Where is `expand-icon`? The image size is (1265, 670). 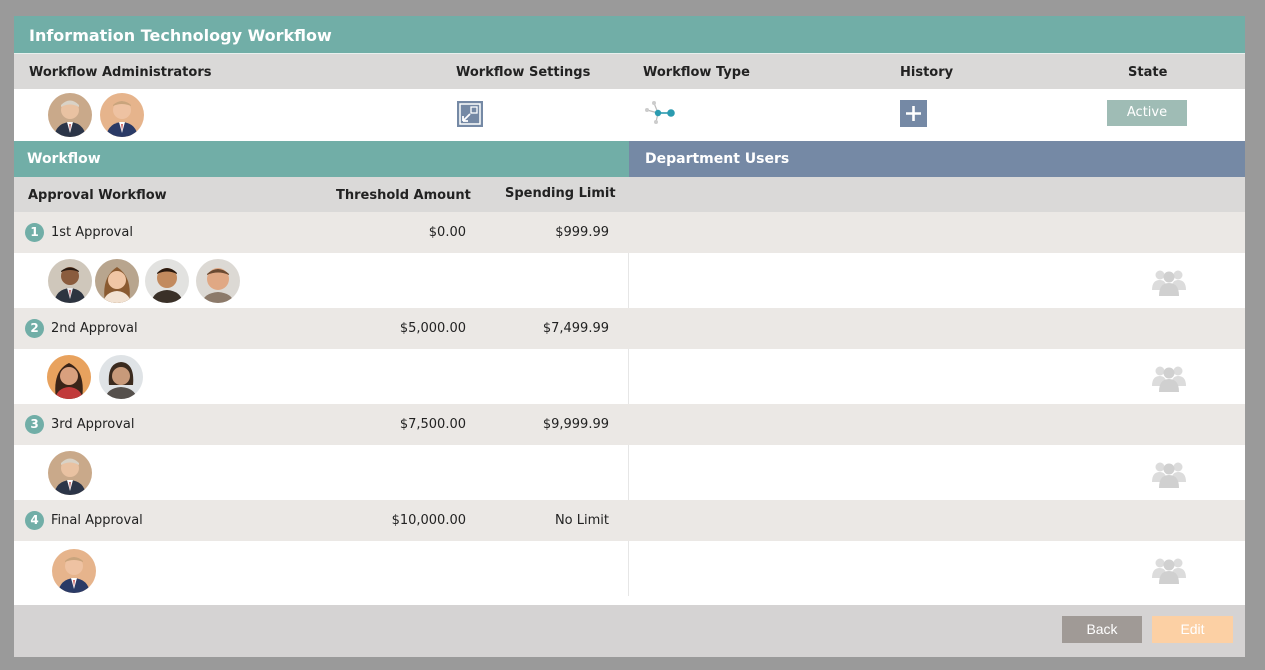
expand-icon is located at coordinates (470, 116).